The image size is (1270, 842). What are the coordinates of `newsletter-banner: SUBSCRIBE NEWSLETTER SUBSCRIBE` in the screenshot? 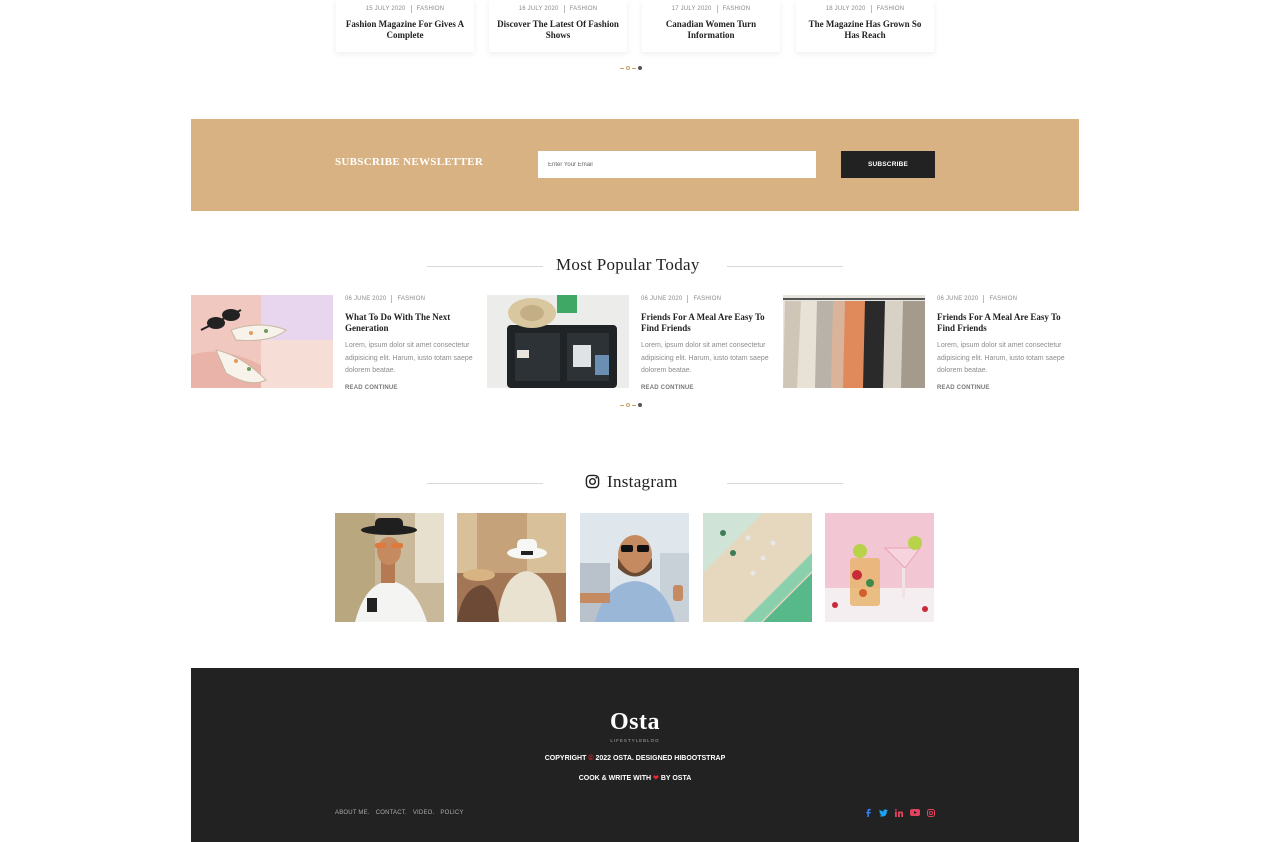 It's located at (635, 165).